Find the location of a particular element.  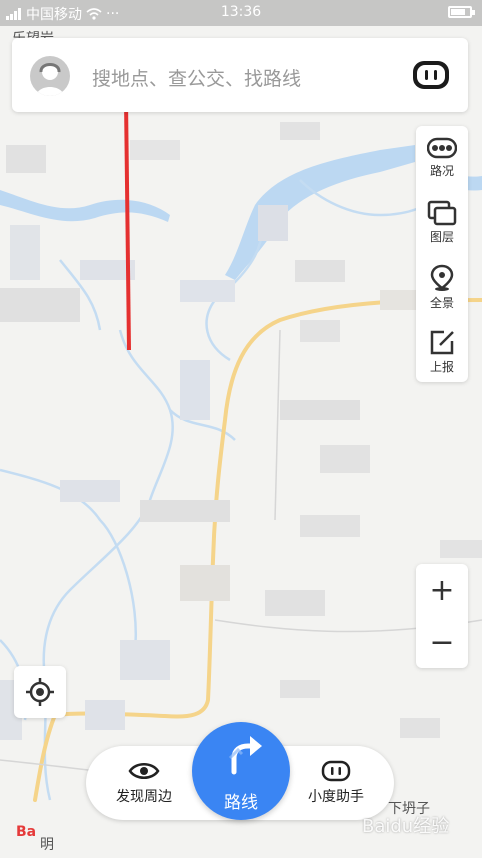

layers-button: 图层 is located at coordinates (442, 224).